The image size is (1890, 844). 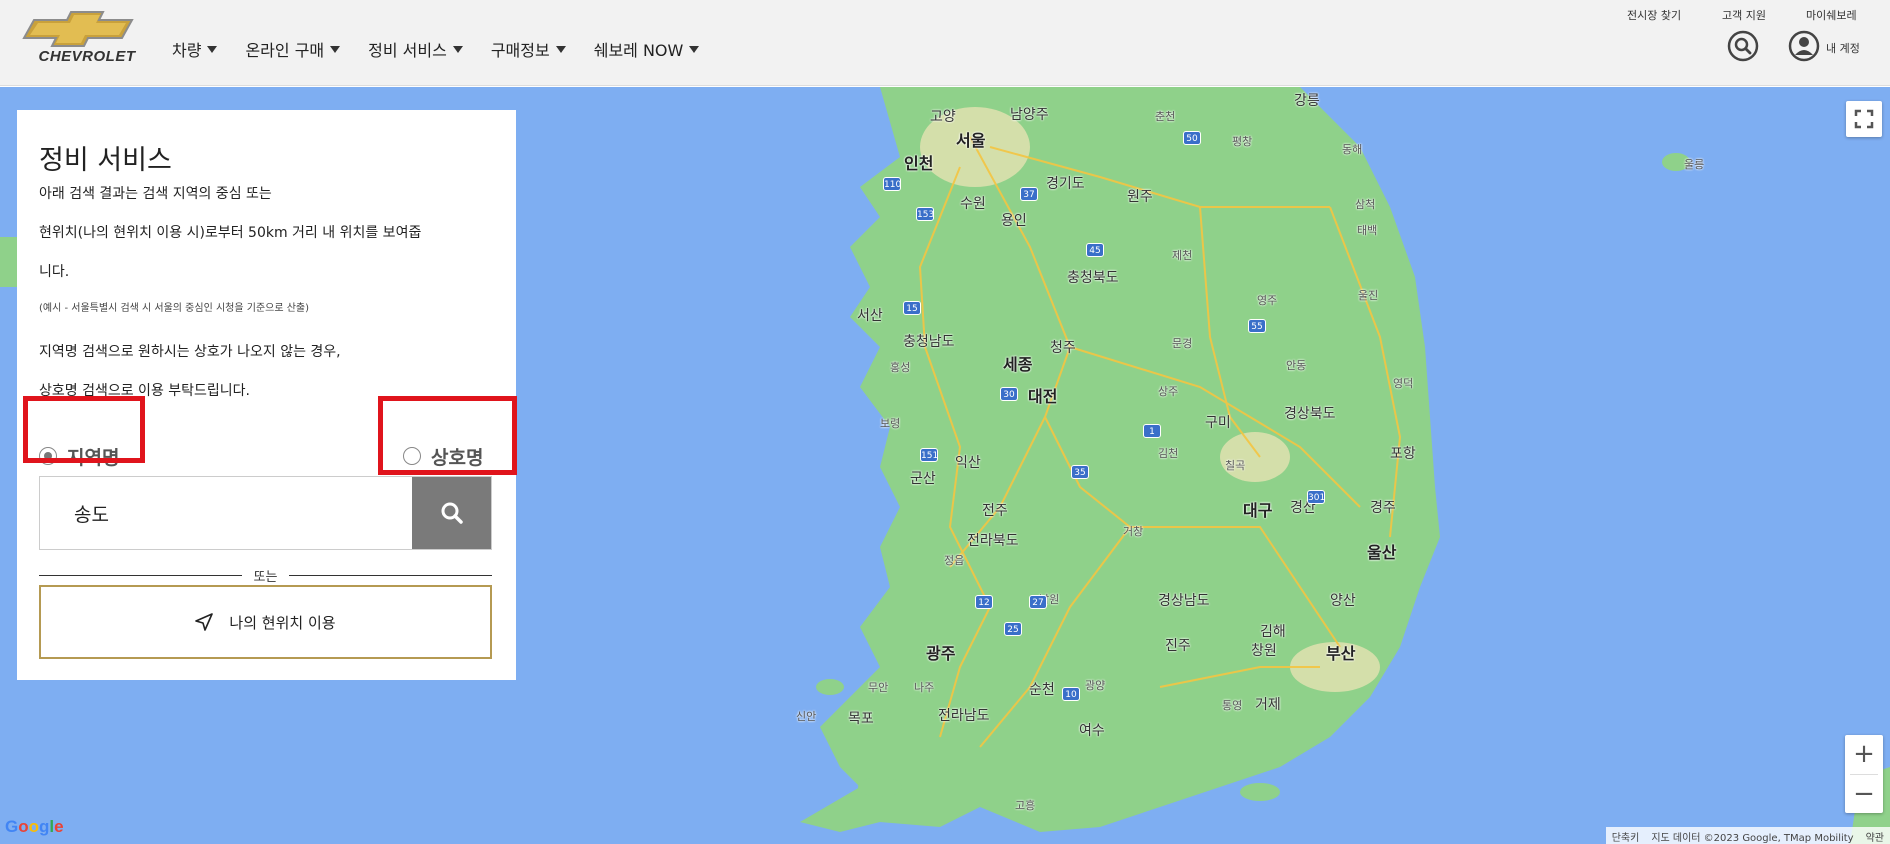 I want to click on keyboard-shortcuts-link: 단축키, so click(x=1626, y=836).